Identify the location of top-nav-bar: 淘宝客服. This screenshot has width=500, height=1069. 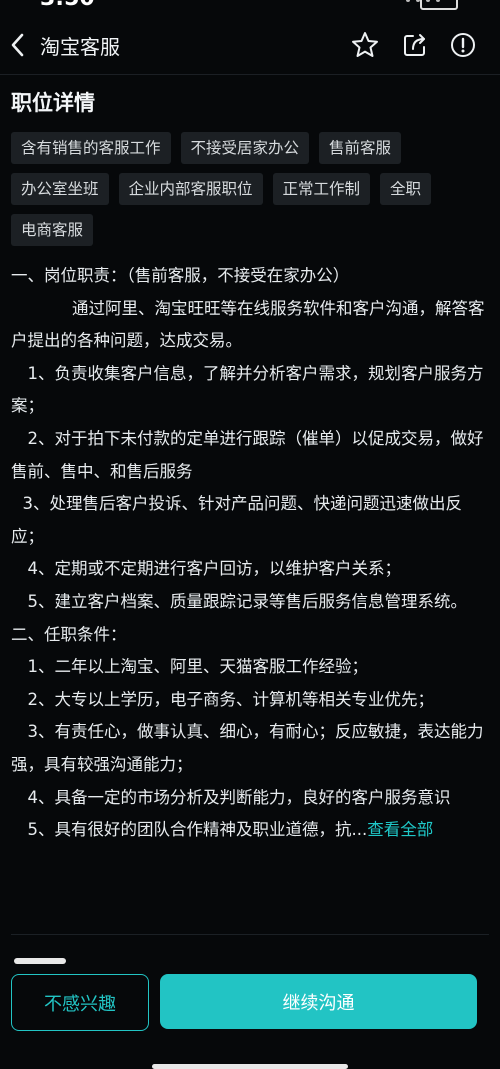
(250, 46).